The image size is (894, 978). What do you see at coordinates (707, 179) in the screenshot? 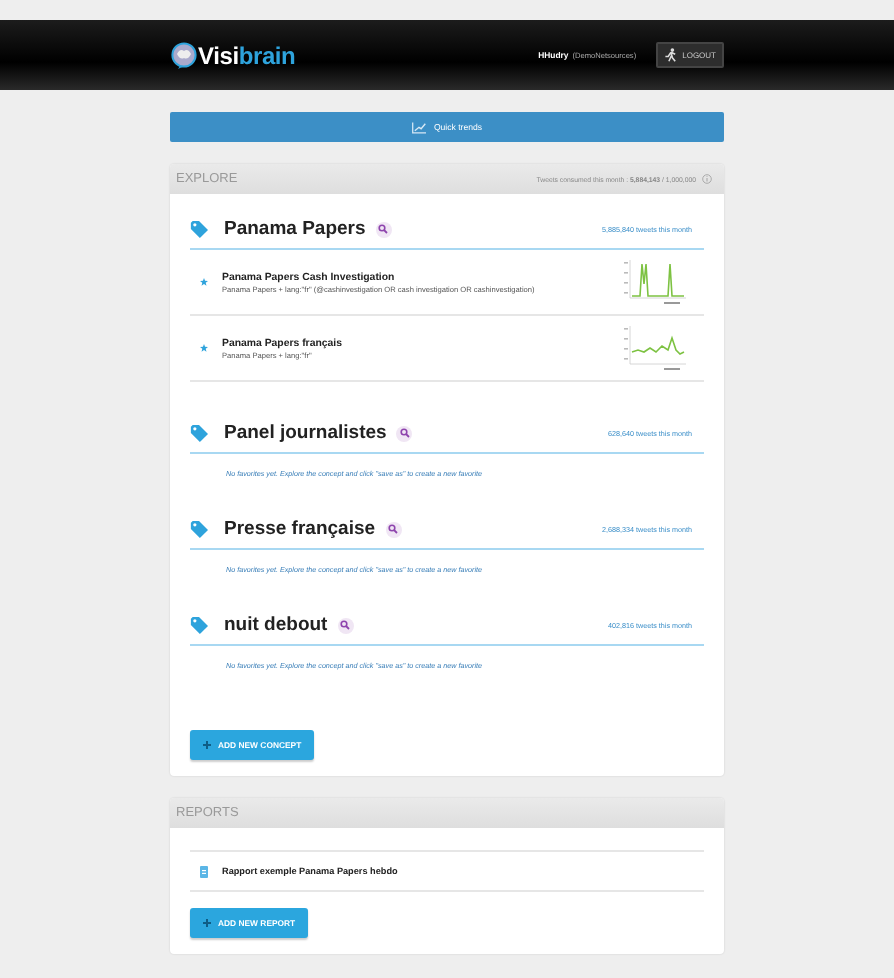
I see `info-icon` at bounding box center [707, 179].